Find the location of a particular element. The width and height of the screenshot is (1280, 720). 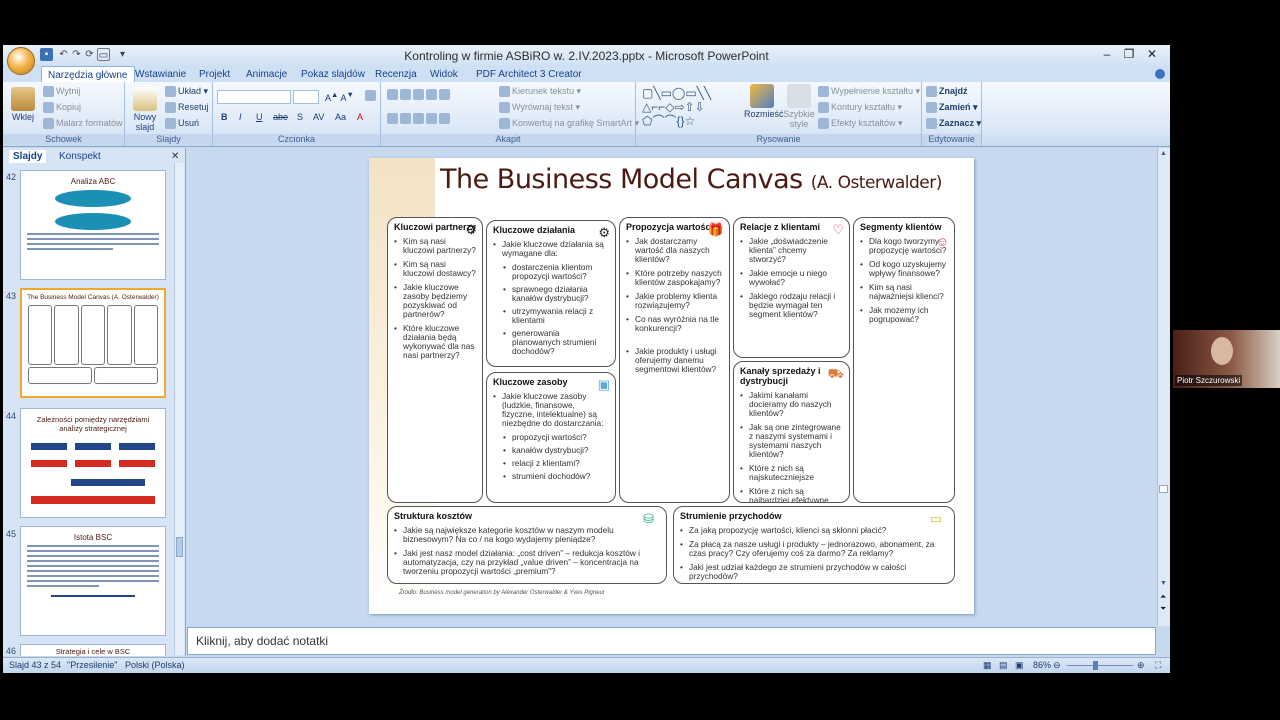

spacing-button: AV is located at coordinates (318, 117).